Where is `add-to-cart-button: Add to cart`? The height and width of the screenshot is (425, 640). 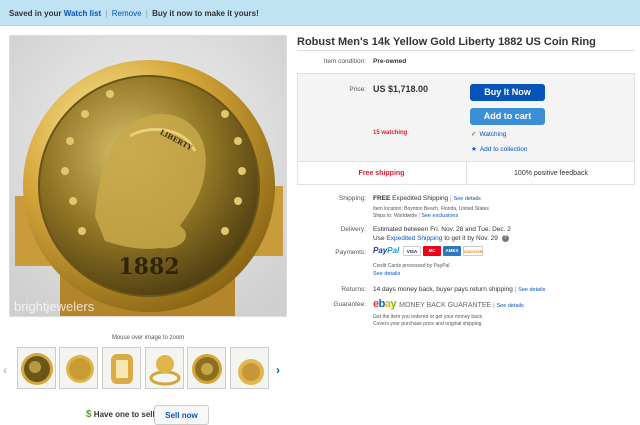
add-to-cart-button: Add to cart is located at coordinates (507, 116).